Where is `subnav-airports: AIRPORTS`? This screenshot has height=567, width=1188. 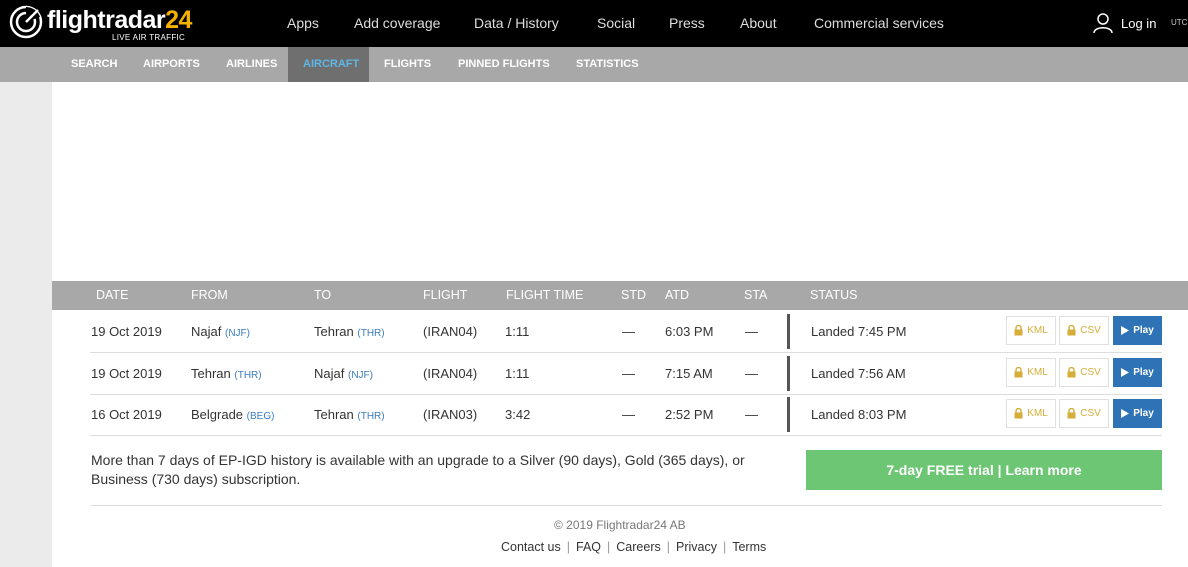
subnav-airports: AIRPORTS is located at coordinates (171, 64).